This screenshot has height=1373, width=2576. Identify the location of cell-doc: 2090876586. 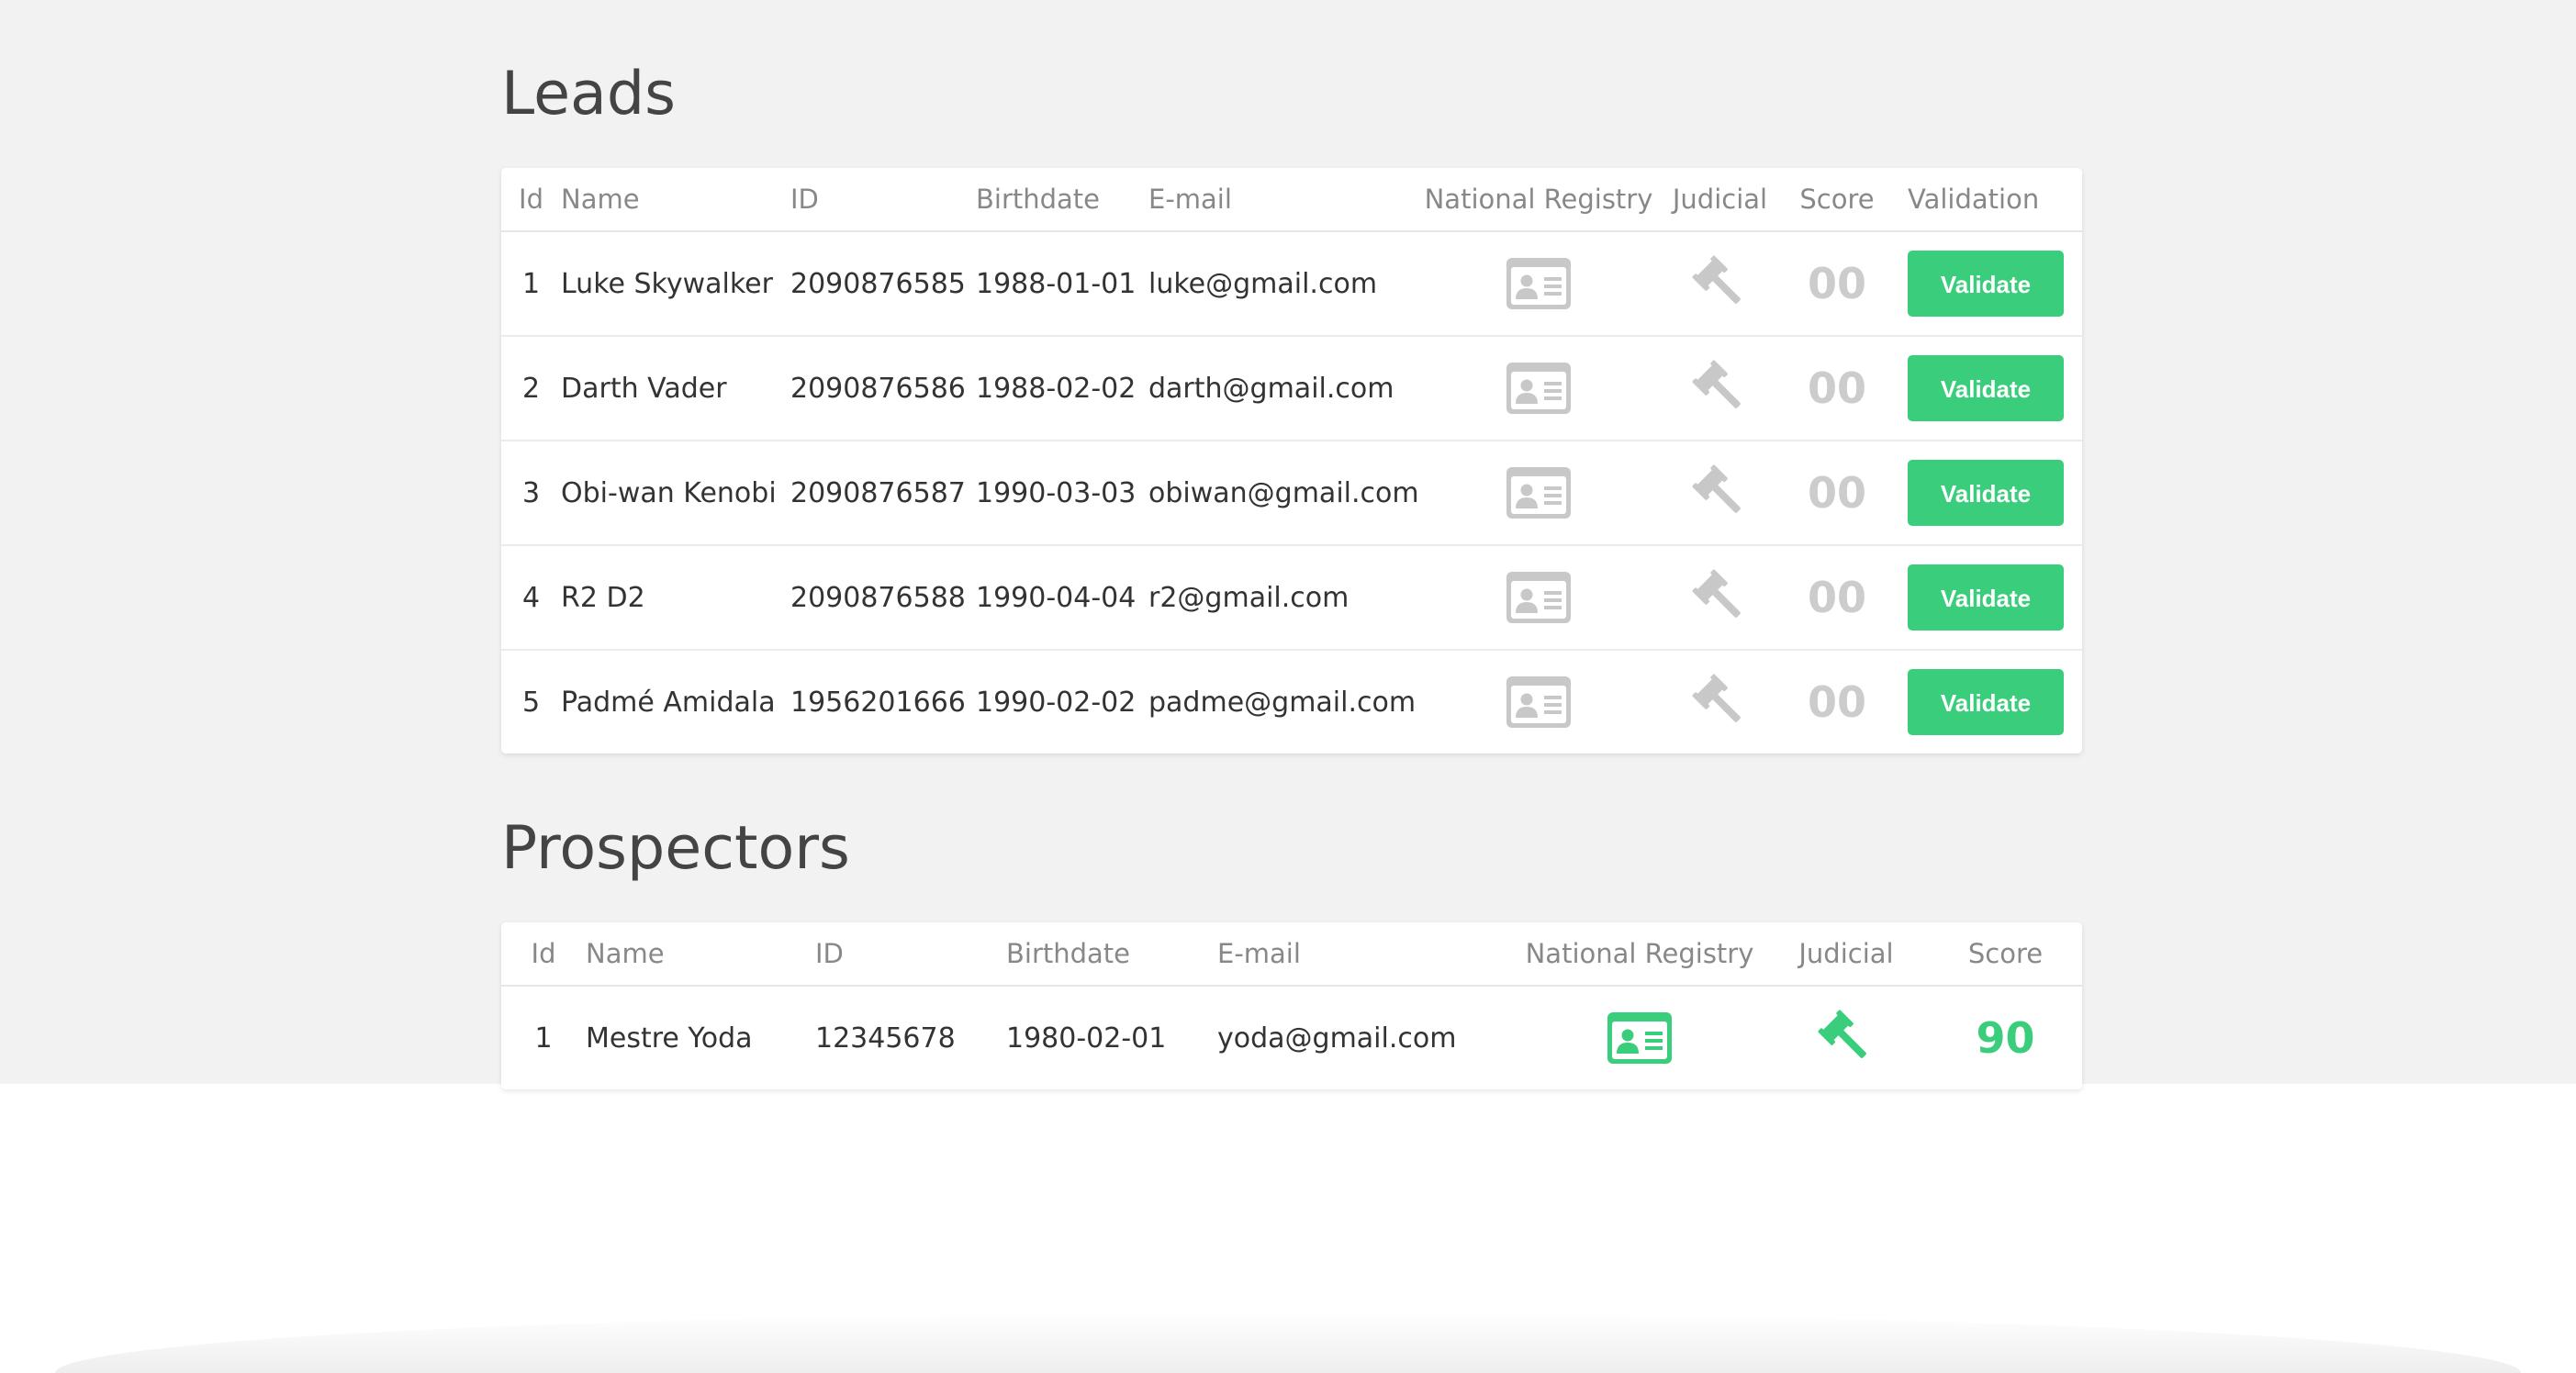
(883, 388).